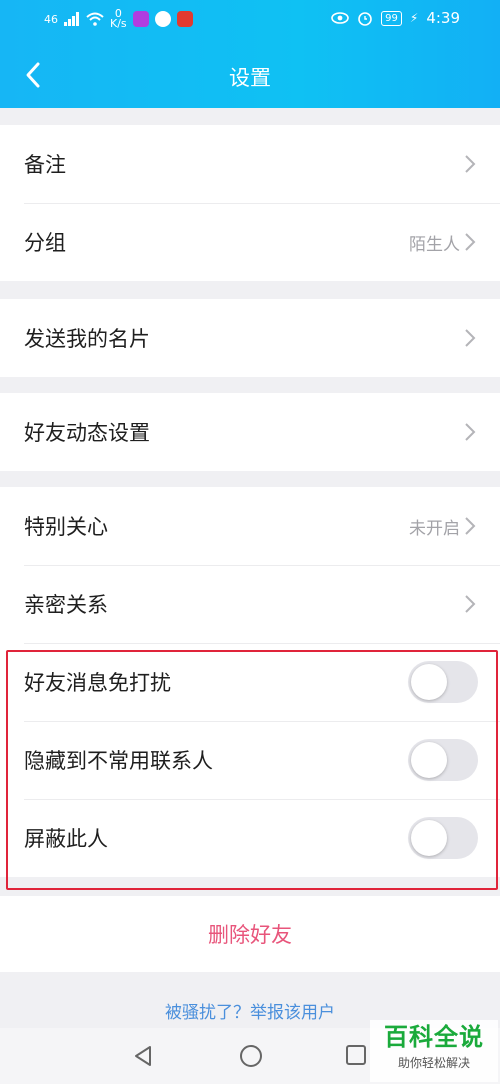  I want to click on back-triangle-icon, so click(143, 1056).